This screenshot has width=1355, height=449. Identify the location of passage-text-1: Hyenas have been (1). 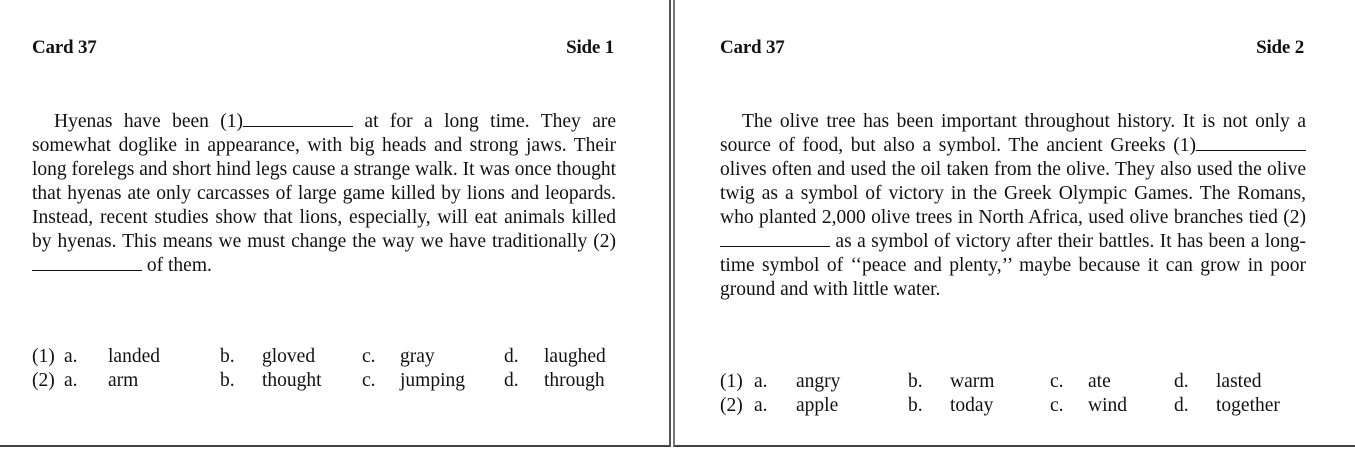
(149, 121).